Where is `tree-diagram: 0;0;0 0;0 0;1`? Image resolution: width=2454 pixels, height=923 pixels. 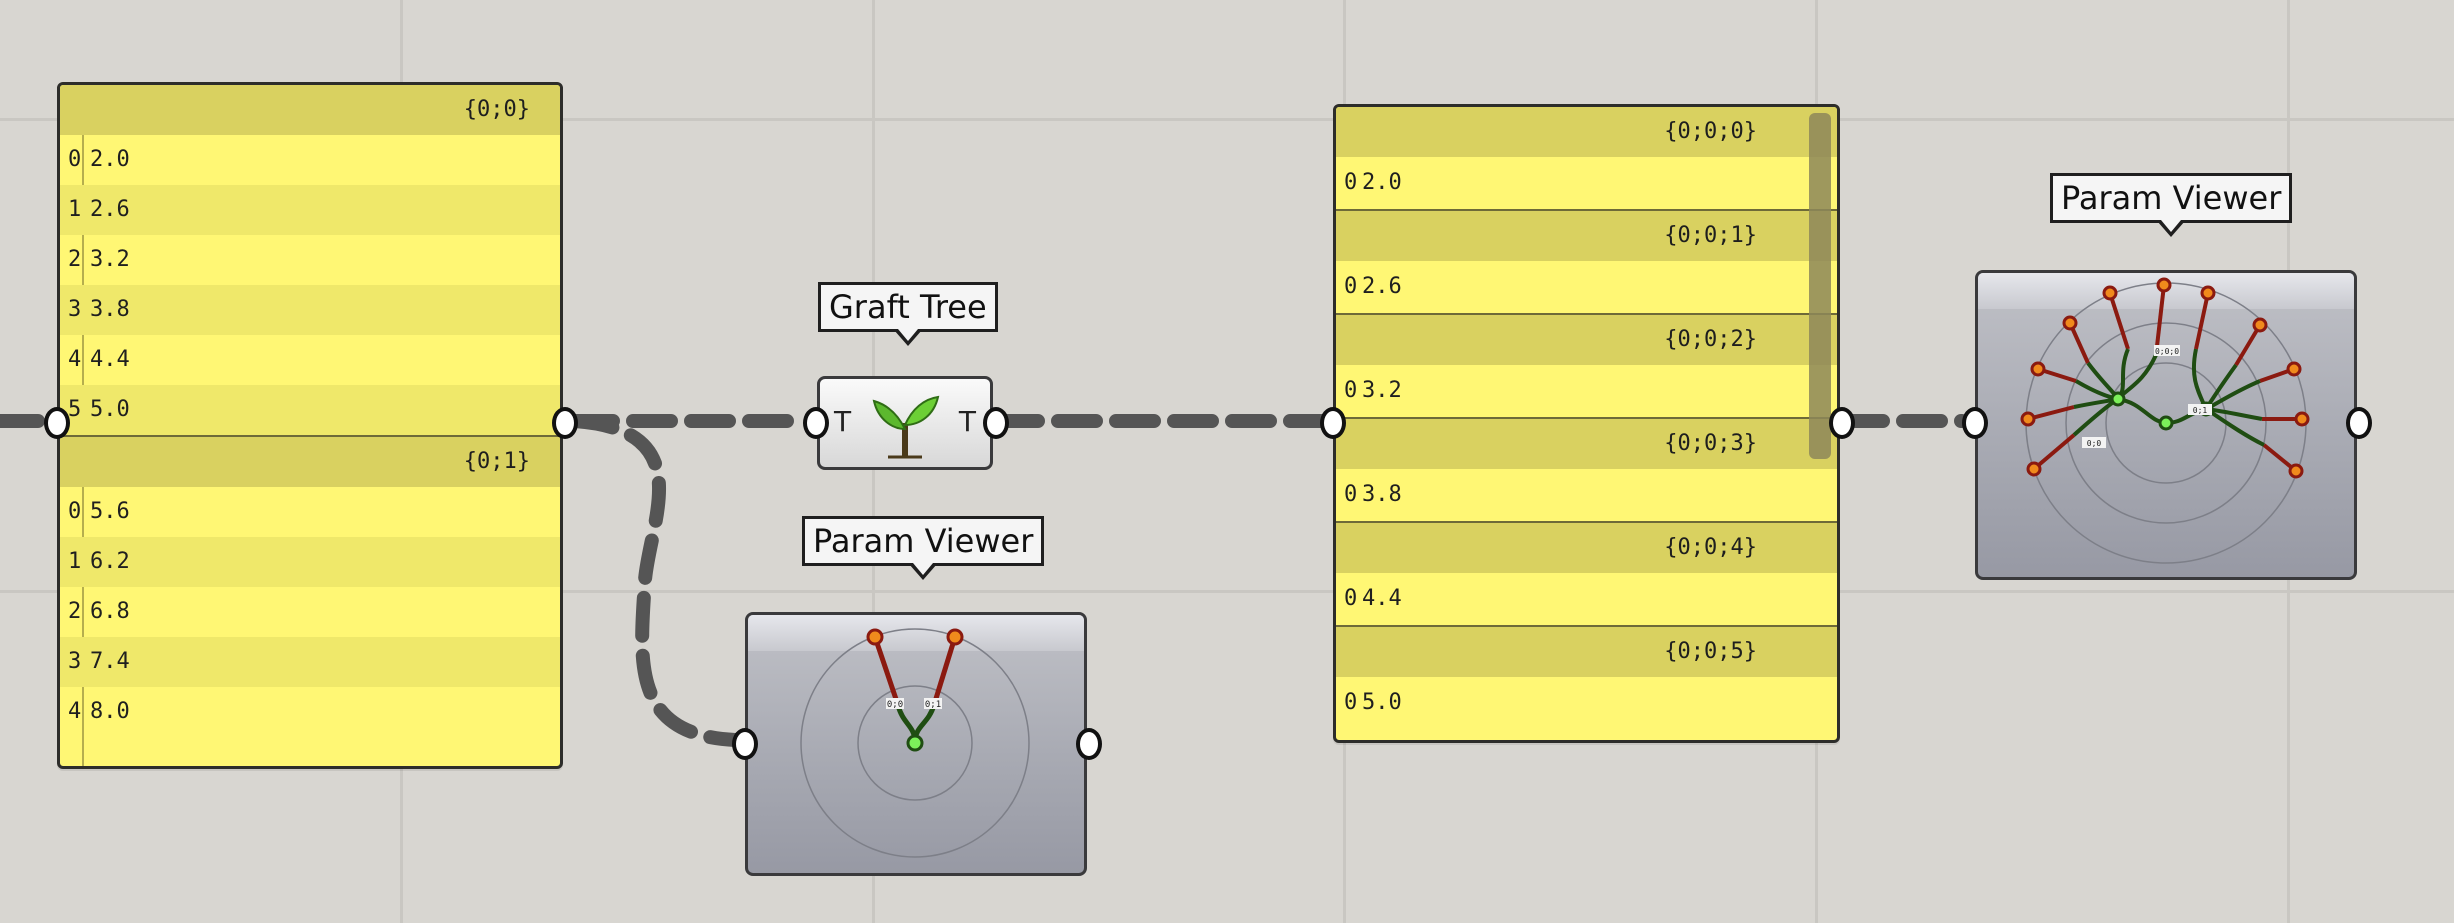 tree-diagram: 0;0;0 0;0 0;1 is located at coordinates (2165, 420).